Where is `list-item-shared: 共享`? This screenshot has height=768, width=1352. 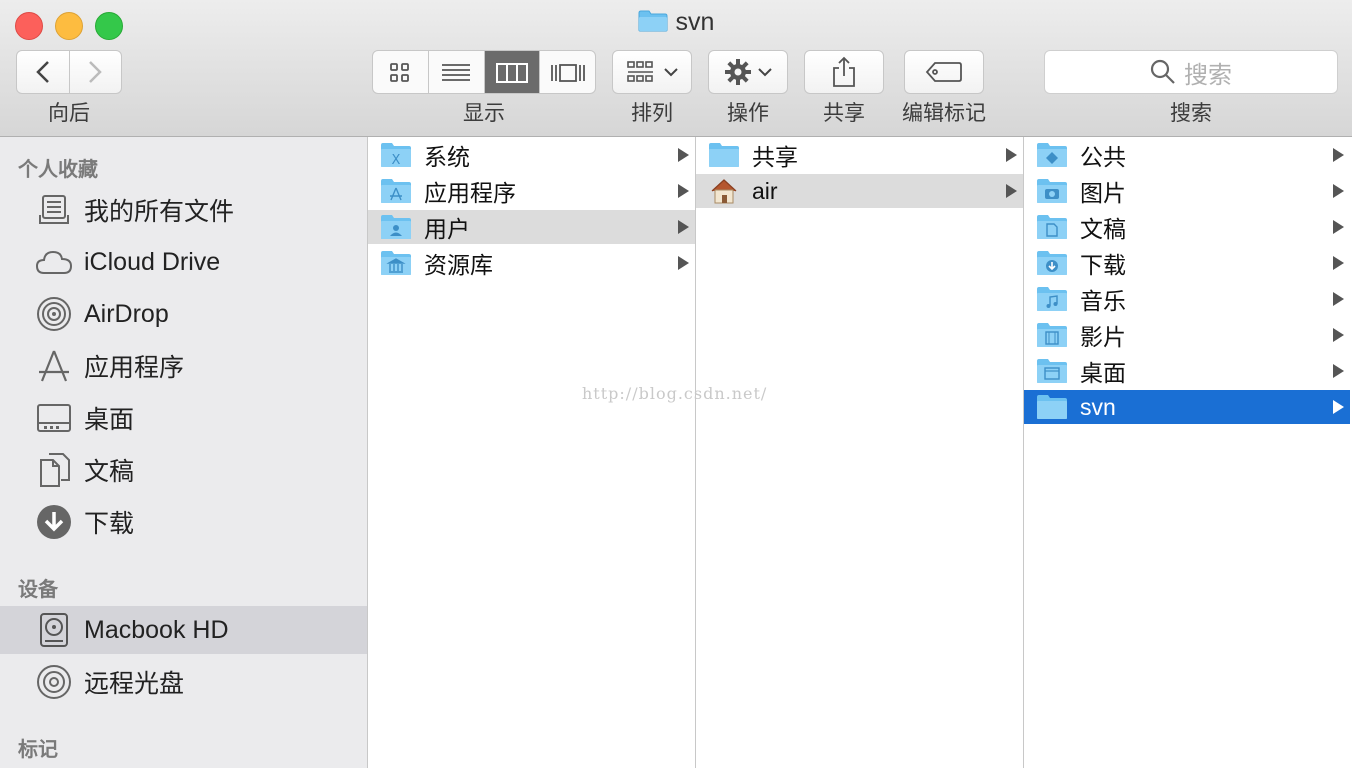
list-item-shared: 共享 is located at coordinates (859, 155).